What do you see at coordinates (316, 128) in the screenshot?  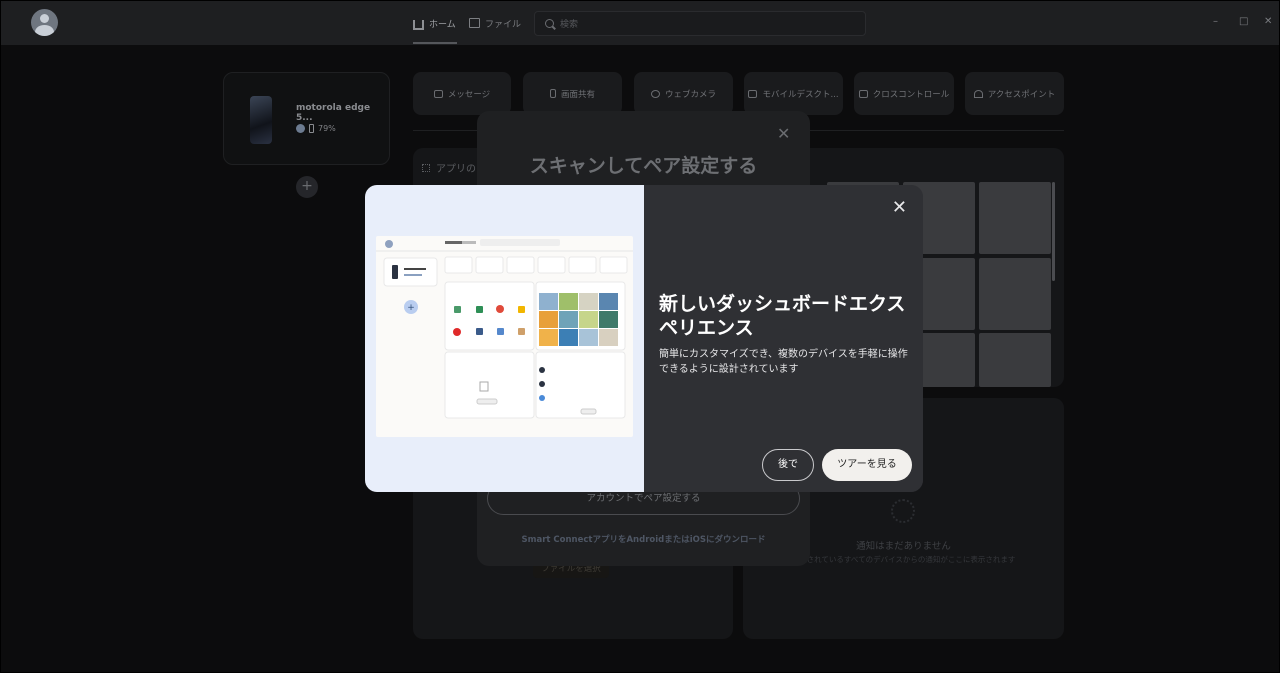 I see `device-status: 79%` at bounding box center [316, 128].